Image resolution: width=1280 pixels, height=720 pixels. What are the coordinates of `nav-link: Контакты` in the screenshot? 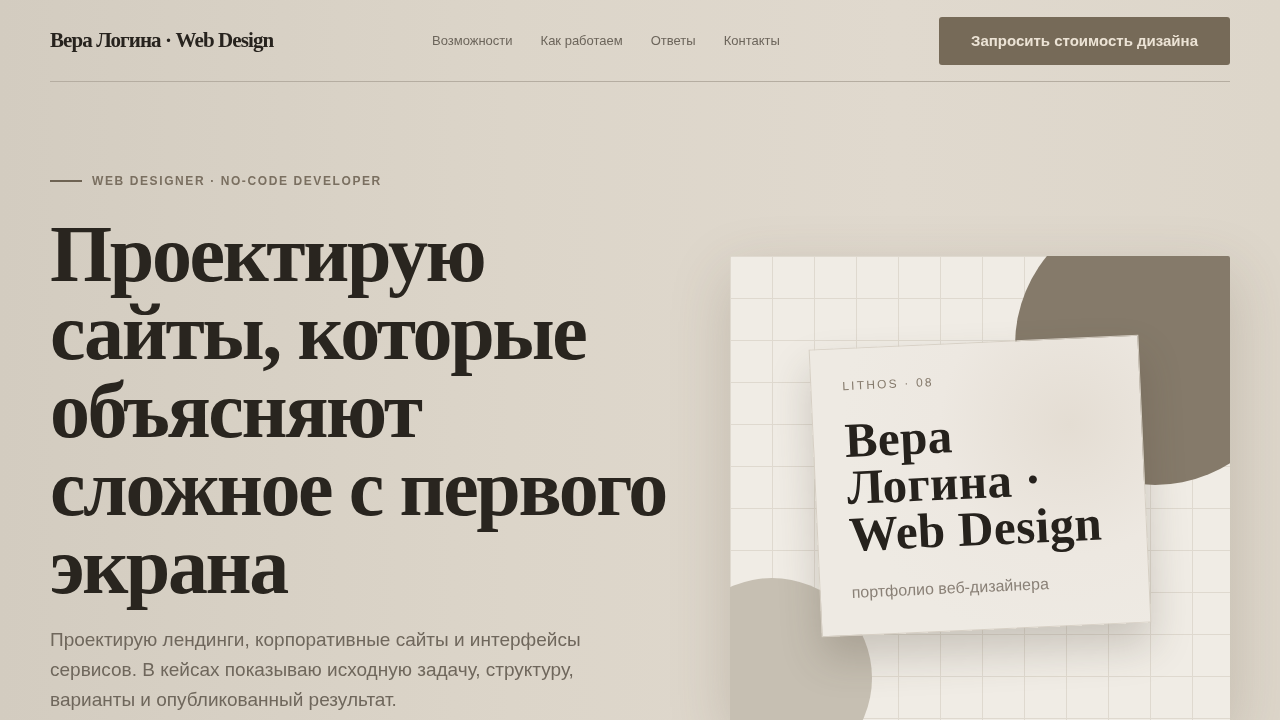 It's located at (751, 40).